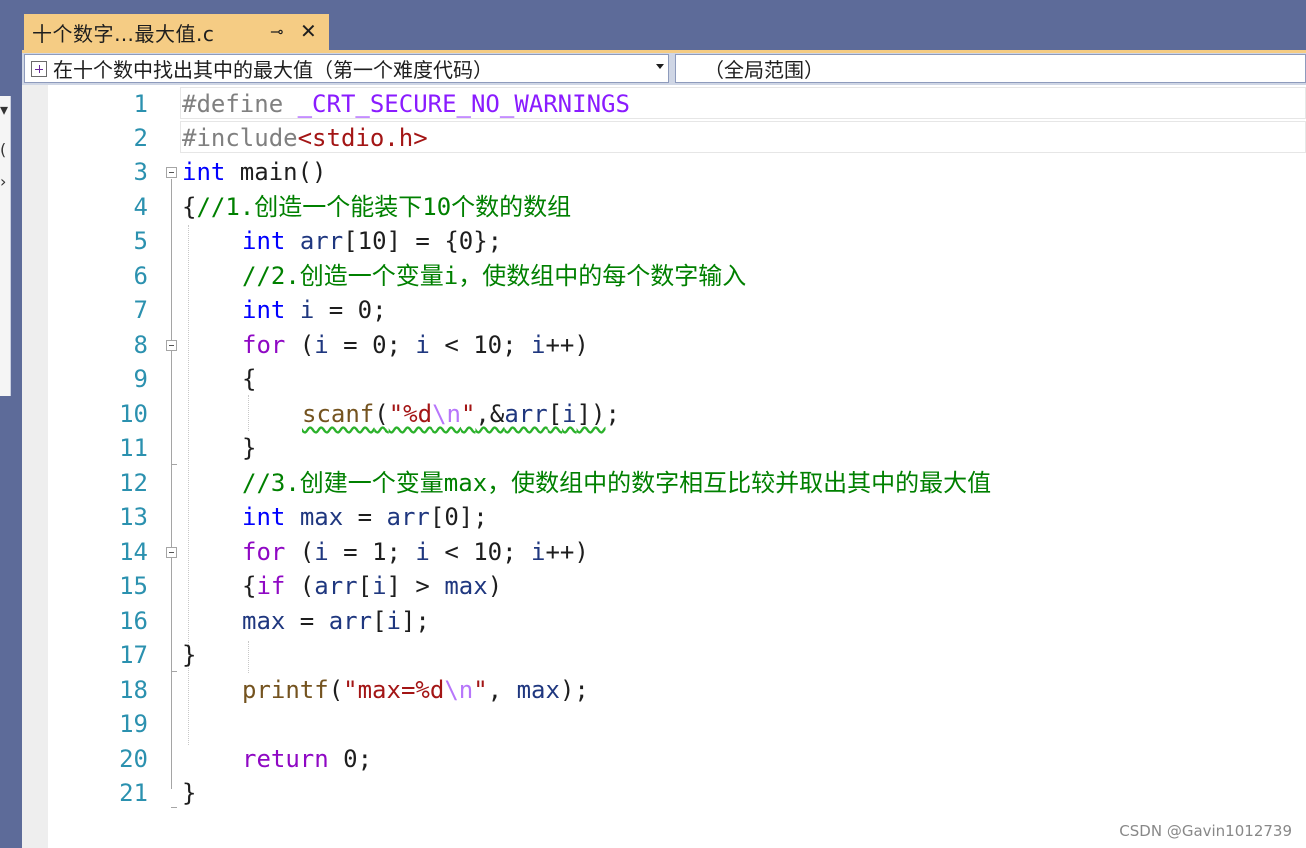 This screenshot has width=1306, height=848. What do you see at coordinates (415, 586) in the screenshot?
I see `token: ] >` at bounding box center [415, 586].